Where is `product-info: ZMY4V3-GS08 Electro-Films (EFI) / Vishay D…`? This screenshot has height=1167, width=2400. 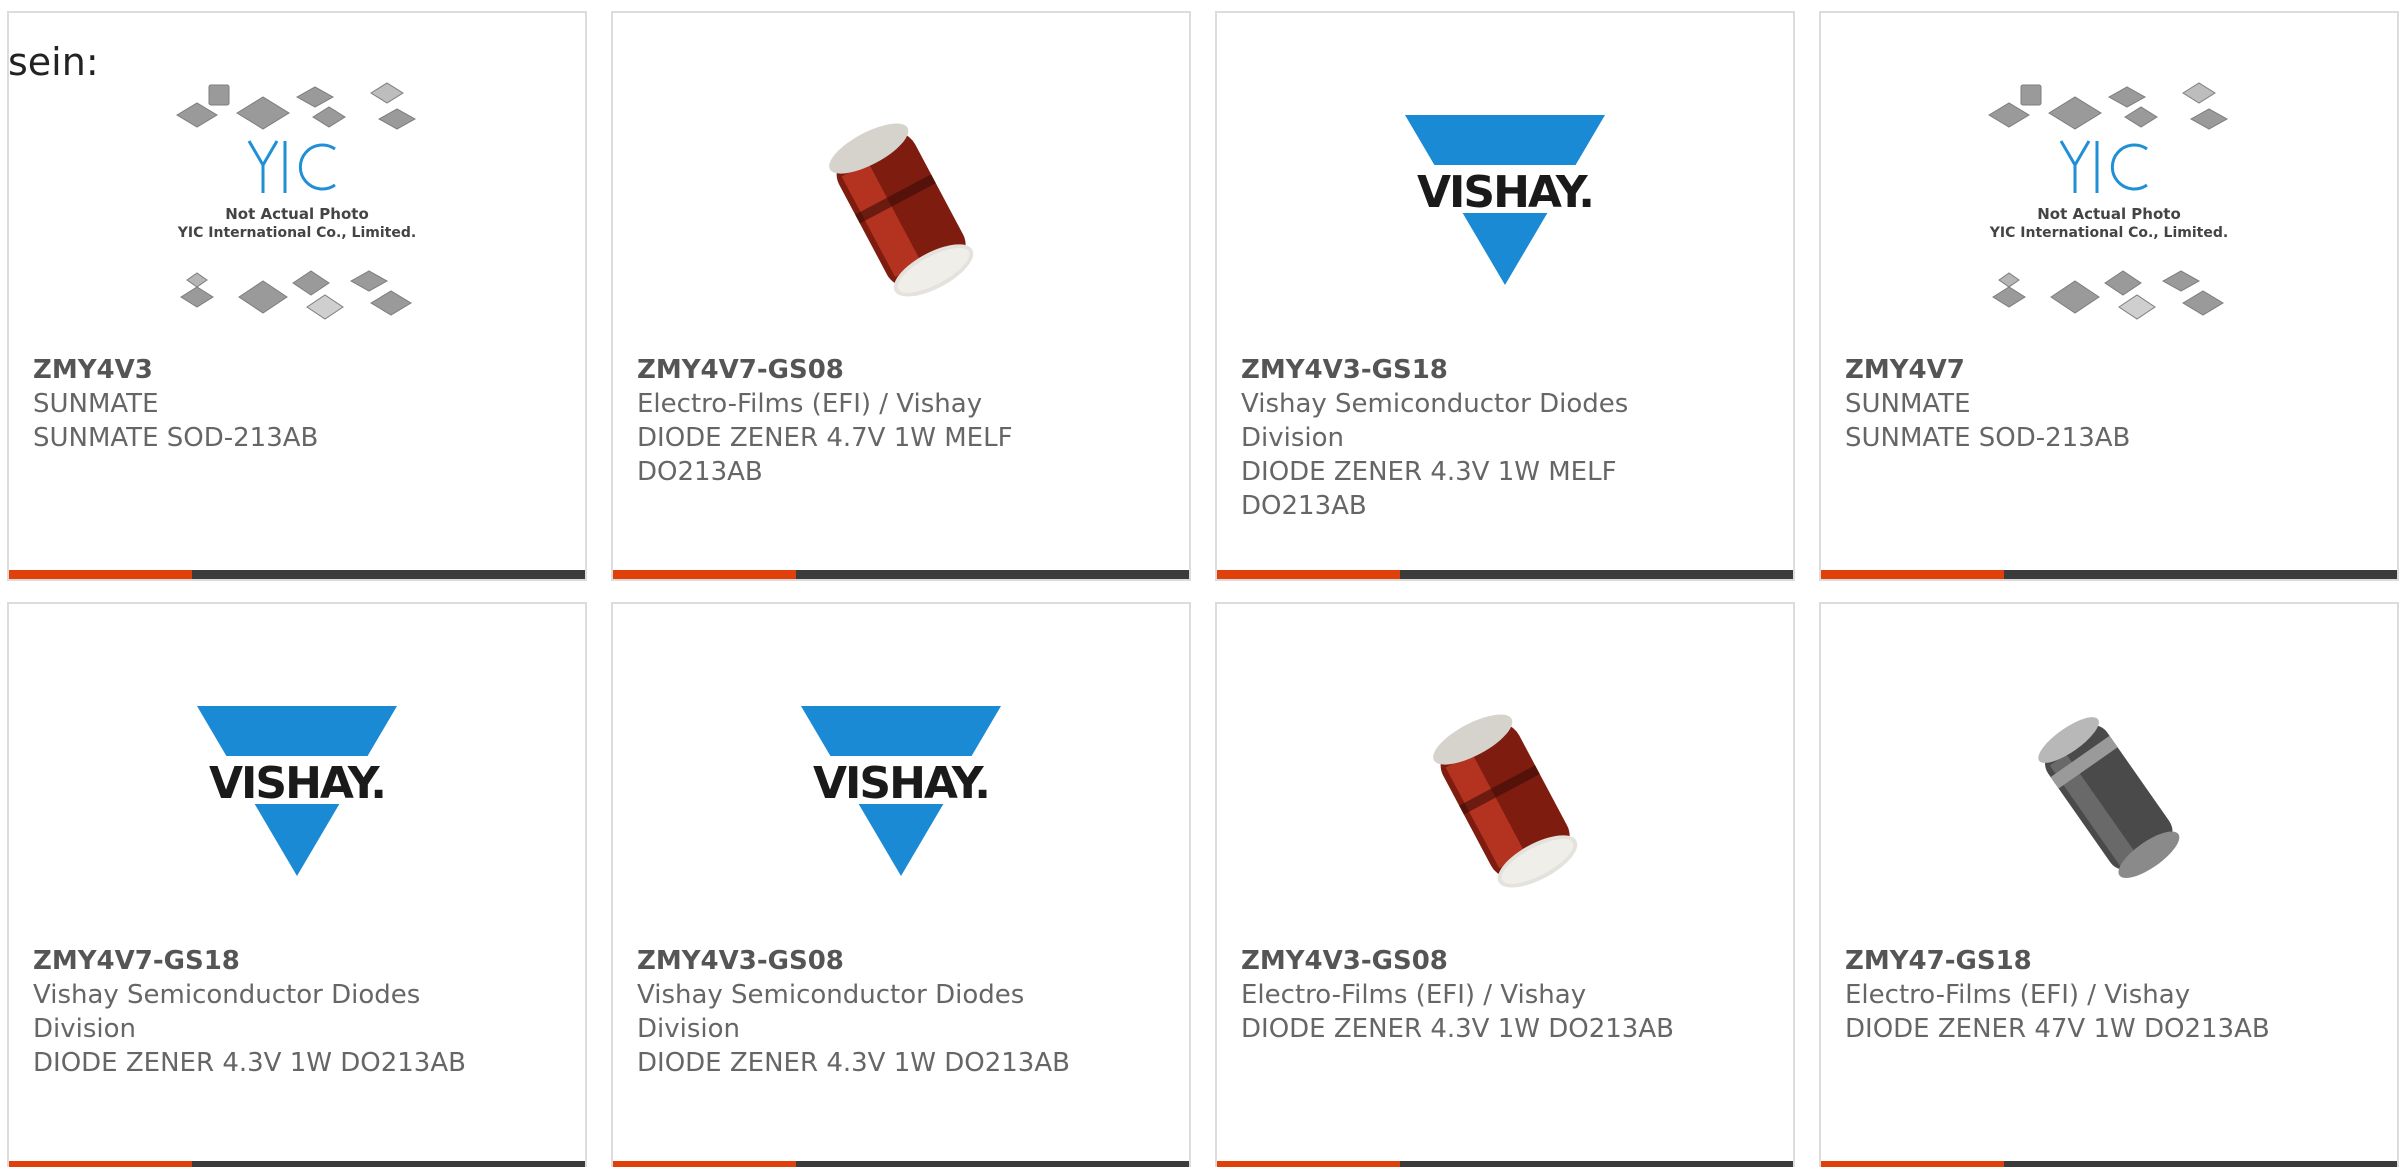 product-info: ZMY4V3-GS08 Electro-Films (EFI) / Vishay D… is located at coordinates (1461, 995).